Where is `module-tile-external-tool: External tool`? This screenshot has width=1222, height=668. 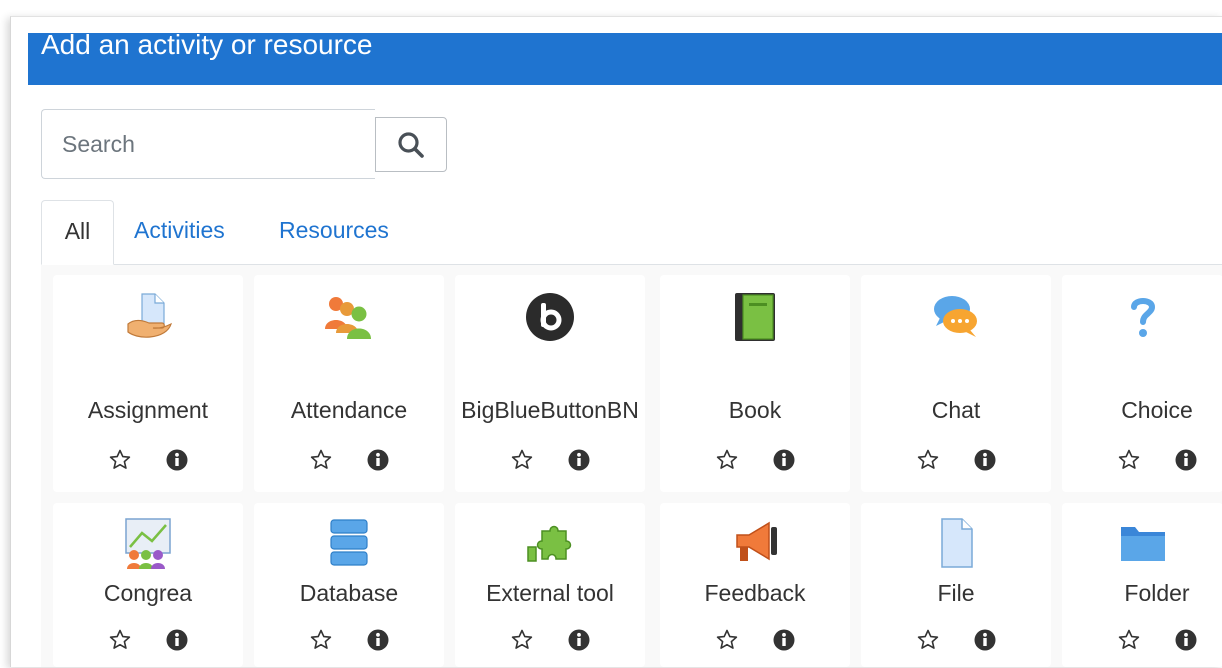 module-tile-external-tool: External tool is located at coordinates (550, 585).